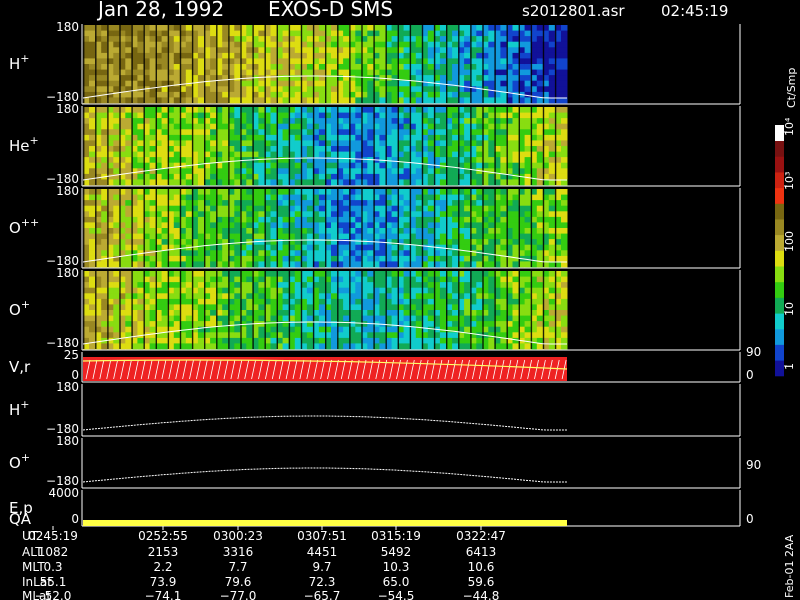 Image resolution: width=800 pixels, height=600 pixels. Describe the element at coordinates (785, 247) in the screenshot. I see `colorbar: 11010010³10⁴` at that location.